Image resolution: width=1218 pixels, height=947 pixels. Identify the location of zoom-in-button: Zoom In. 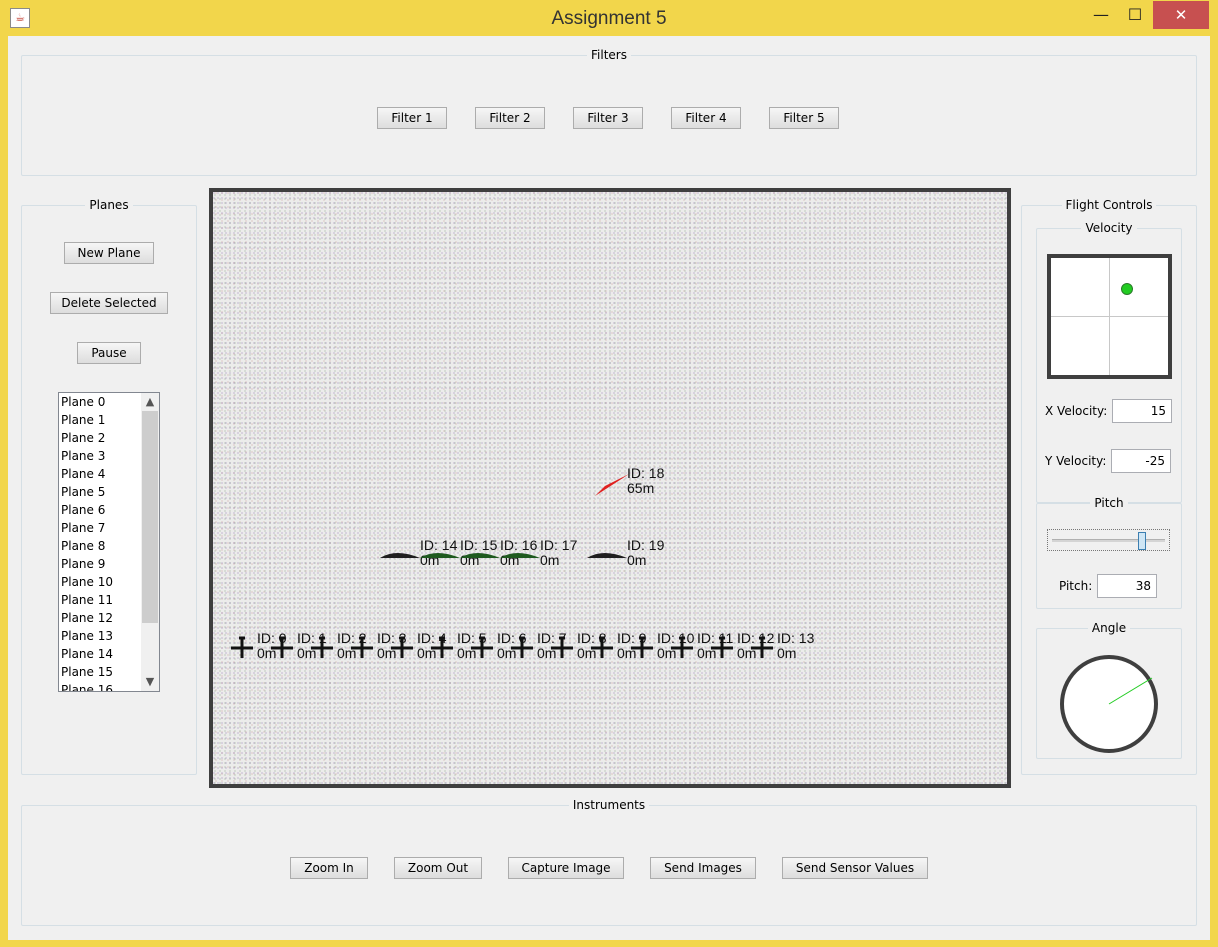
(329, 868).